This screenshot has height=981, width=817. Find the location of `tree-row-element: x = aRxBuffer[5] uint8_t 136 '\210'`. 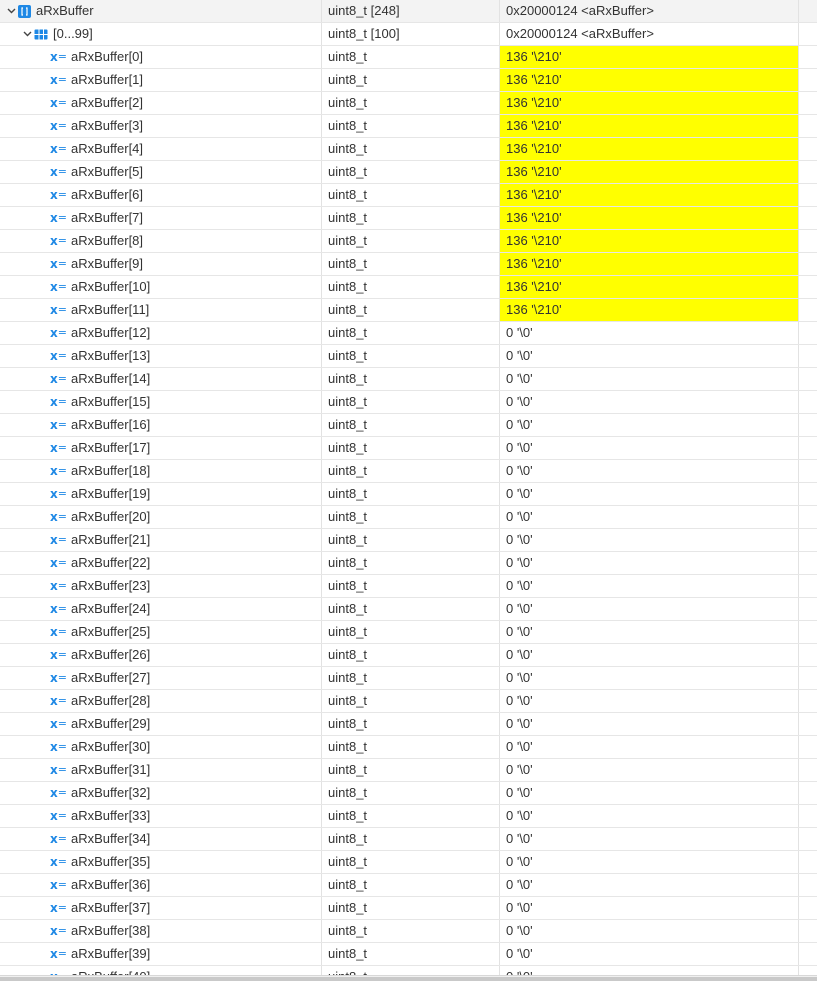

tree-row-element: x = aRxBuffer[5] uint8_t 136 '\210' is located at coordinates (408, 172).